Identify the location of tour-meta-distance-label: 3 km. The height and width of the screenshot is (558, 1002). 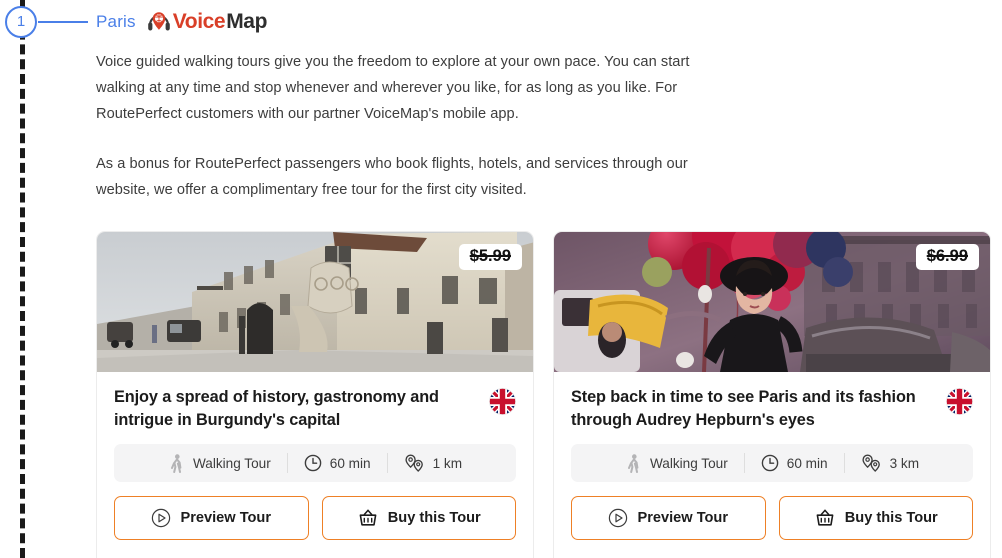
(904, 463).